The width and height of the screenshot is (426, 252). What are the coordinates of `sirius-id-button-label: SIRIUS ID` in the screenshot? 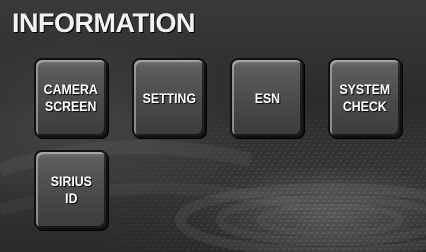 It's located at (71, 189).